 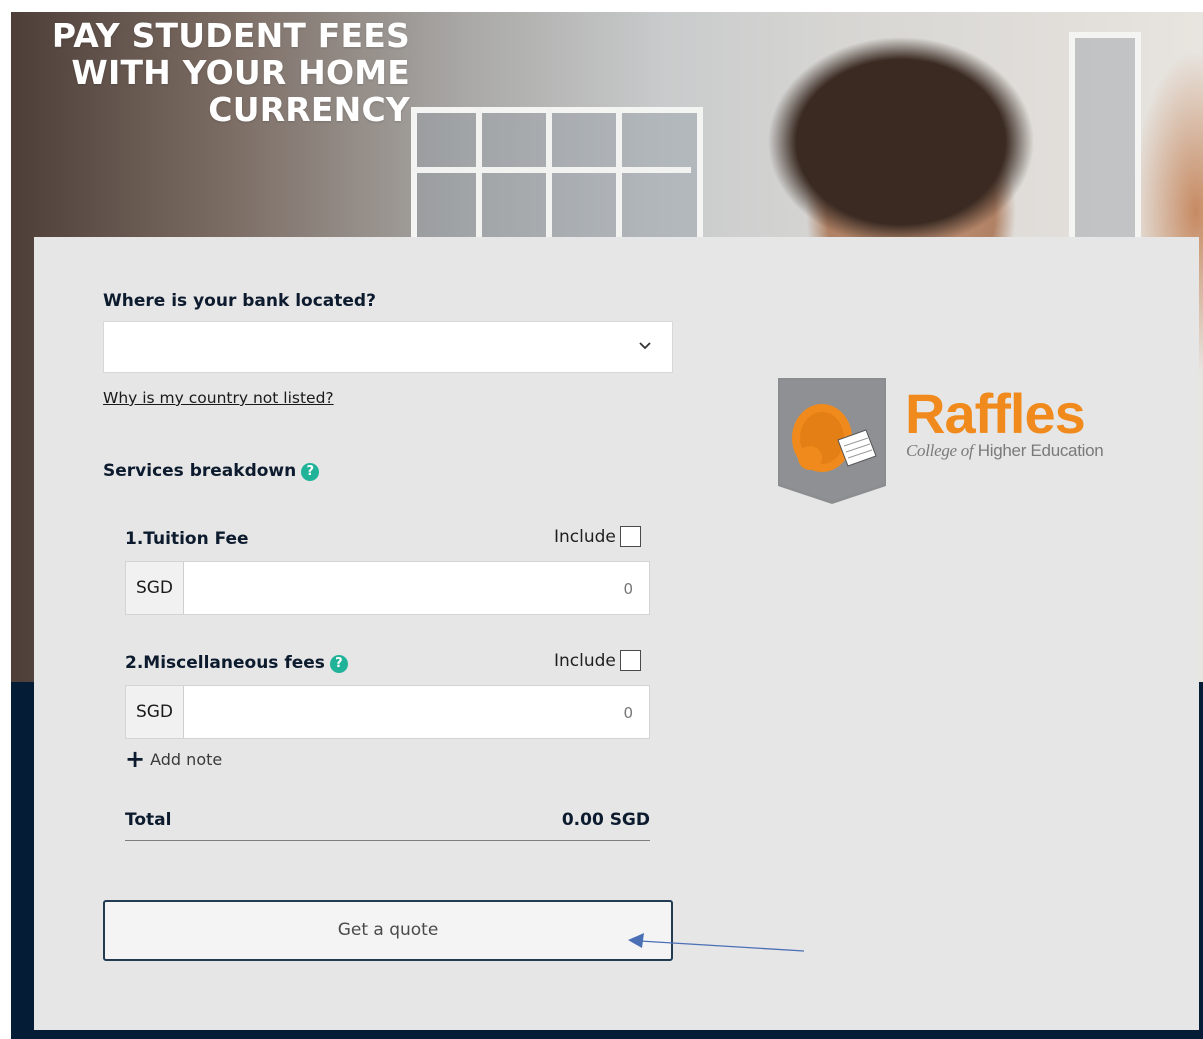 I want to click on plus-icon: +, so click(x=135, y=759).